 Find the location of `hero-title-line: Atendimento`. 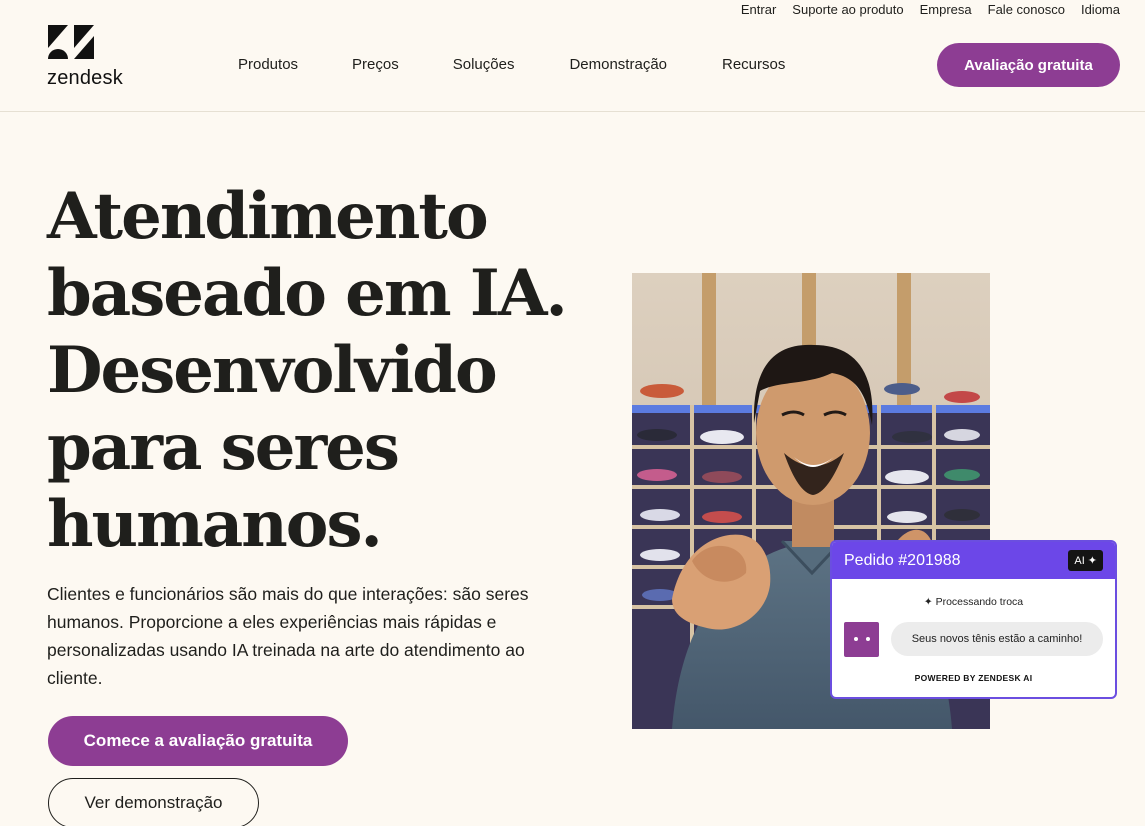

hero-title-line: Atendimento is located at coordinates (268, 216).